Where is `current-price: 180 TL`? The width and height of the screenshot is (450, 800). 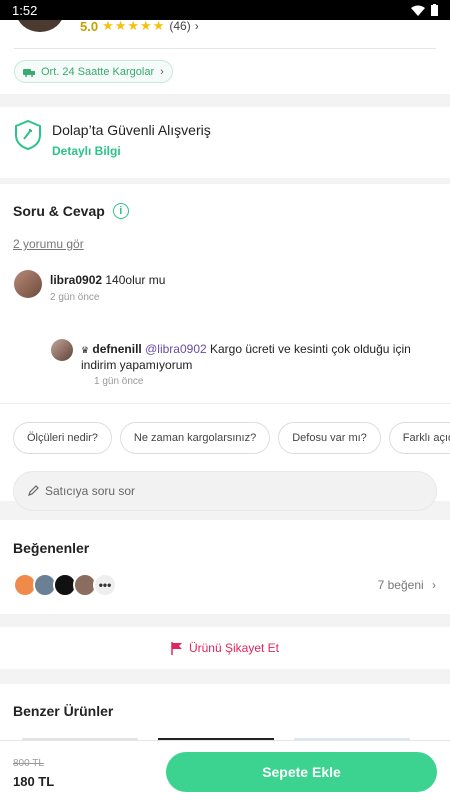
current-price: 180 TL is located at coordinates (34, 781).